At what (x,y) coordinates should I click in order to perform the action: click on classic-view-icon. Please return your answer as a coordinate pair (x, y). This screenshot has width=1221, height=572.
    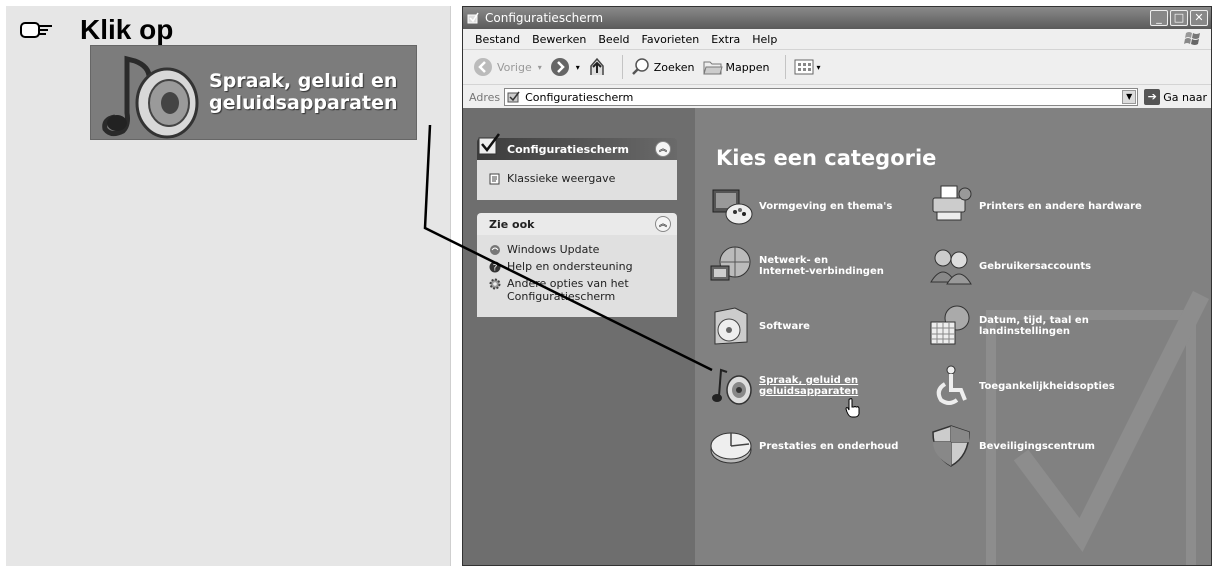
    Looking at the image, I should click on (494, 179).